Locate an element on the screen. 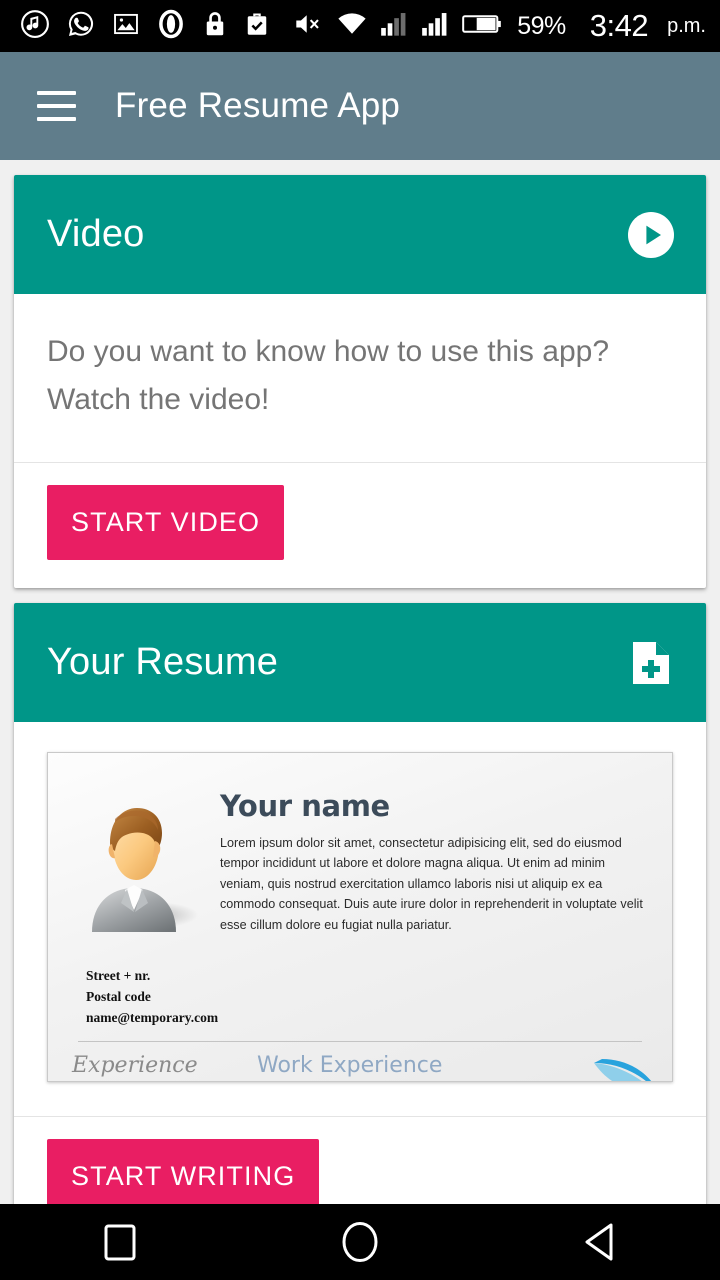 The height and width of the screenshot is (1280, 720). back-triangle-icon is located at coordinates (600, 1242).